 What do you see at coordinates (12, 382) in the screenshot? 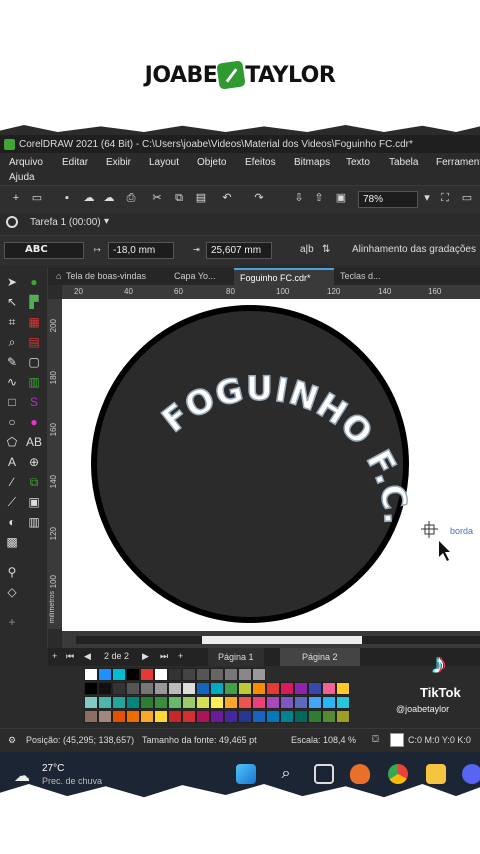
I see `artistic-media-icon: ∿` at bounding box center [12, 382].